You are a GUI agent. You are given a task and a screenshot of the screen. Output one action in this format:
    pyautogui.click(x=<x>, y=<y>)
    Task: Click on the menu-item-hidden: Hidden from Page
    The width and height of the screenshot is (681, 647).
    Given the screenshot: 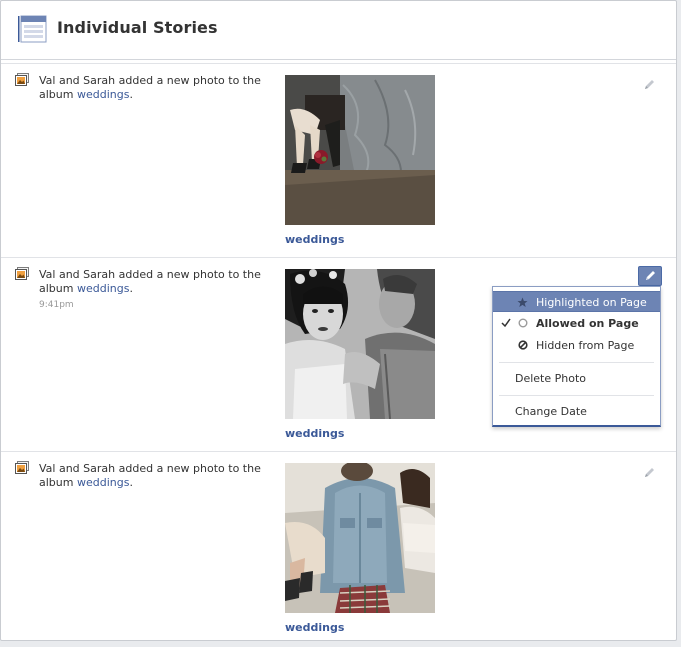 What is the action you would take?
    pyautogui.click(x=576, y=345)
    